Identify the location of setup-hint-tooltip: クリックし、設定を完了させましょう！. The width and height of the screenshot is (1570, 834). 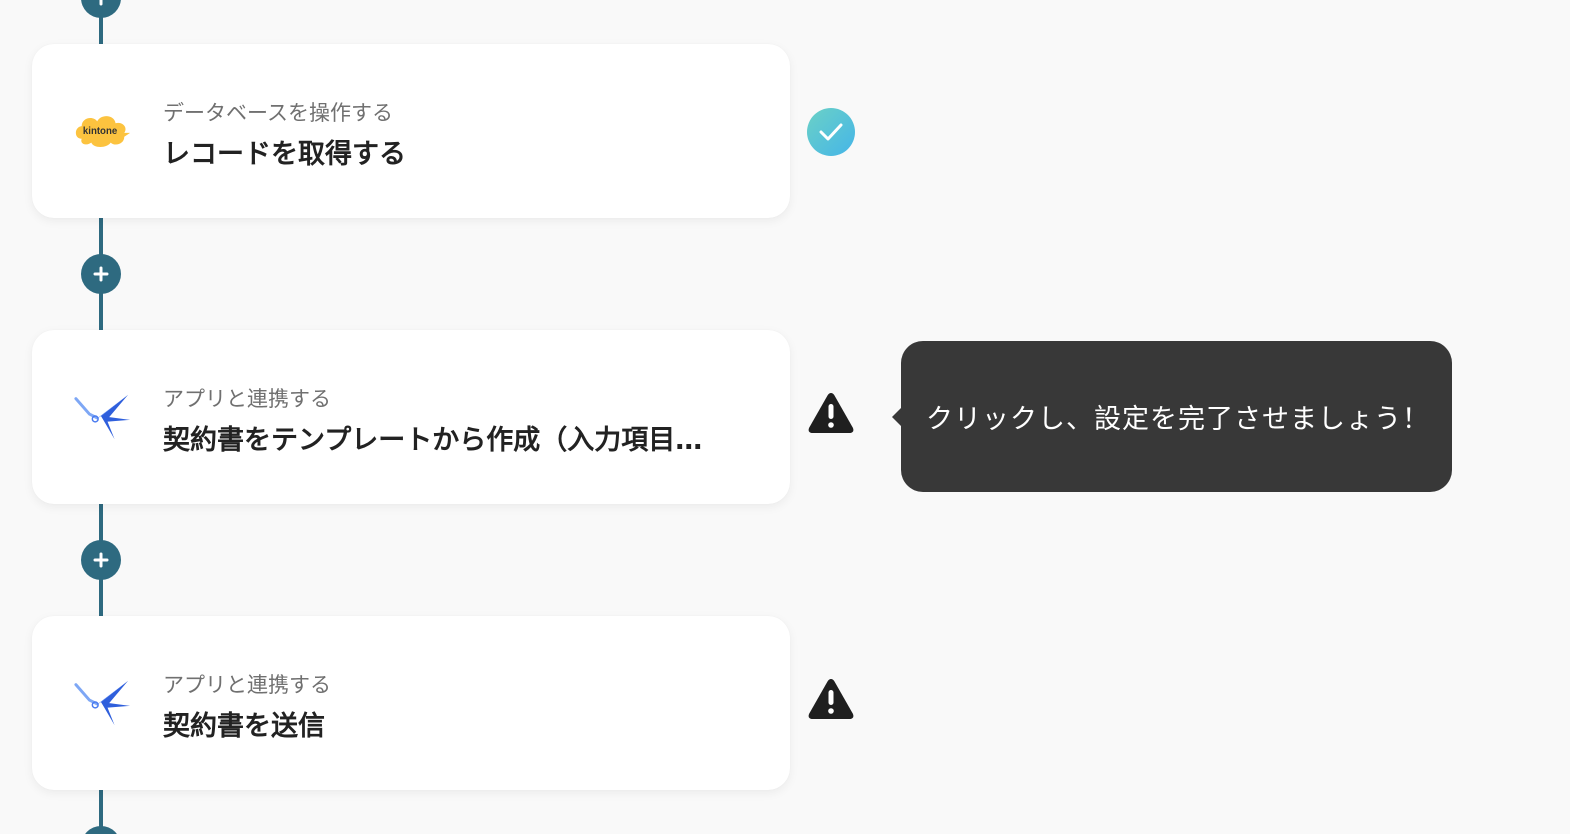
(1172, 416).